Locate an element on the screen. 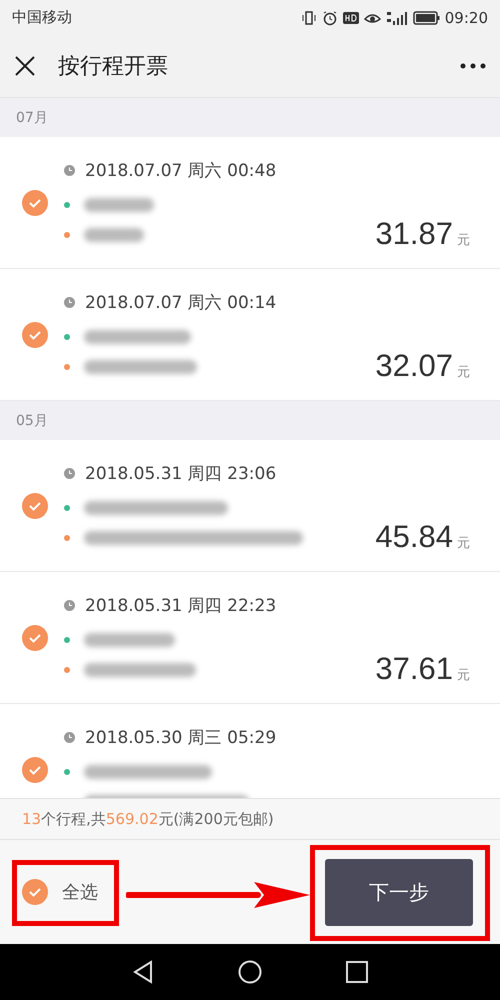  trip-card: 2018.07.07 周六 00:14 32.07 元 is located at coordinates (250, 335).